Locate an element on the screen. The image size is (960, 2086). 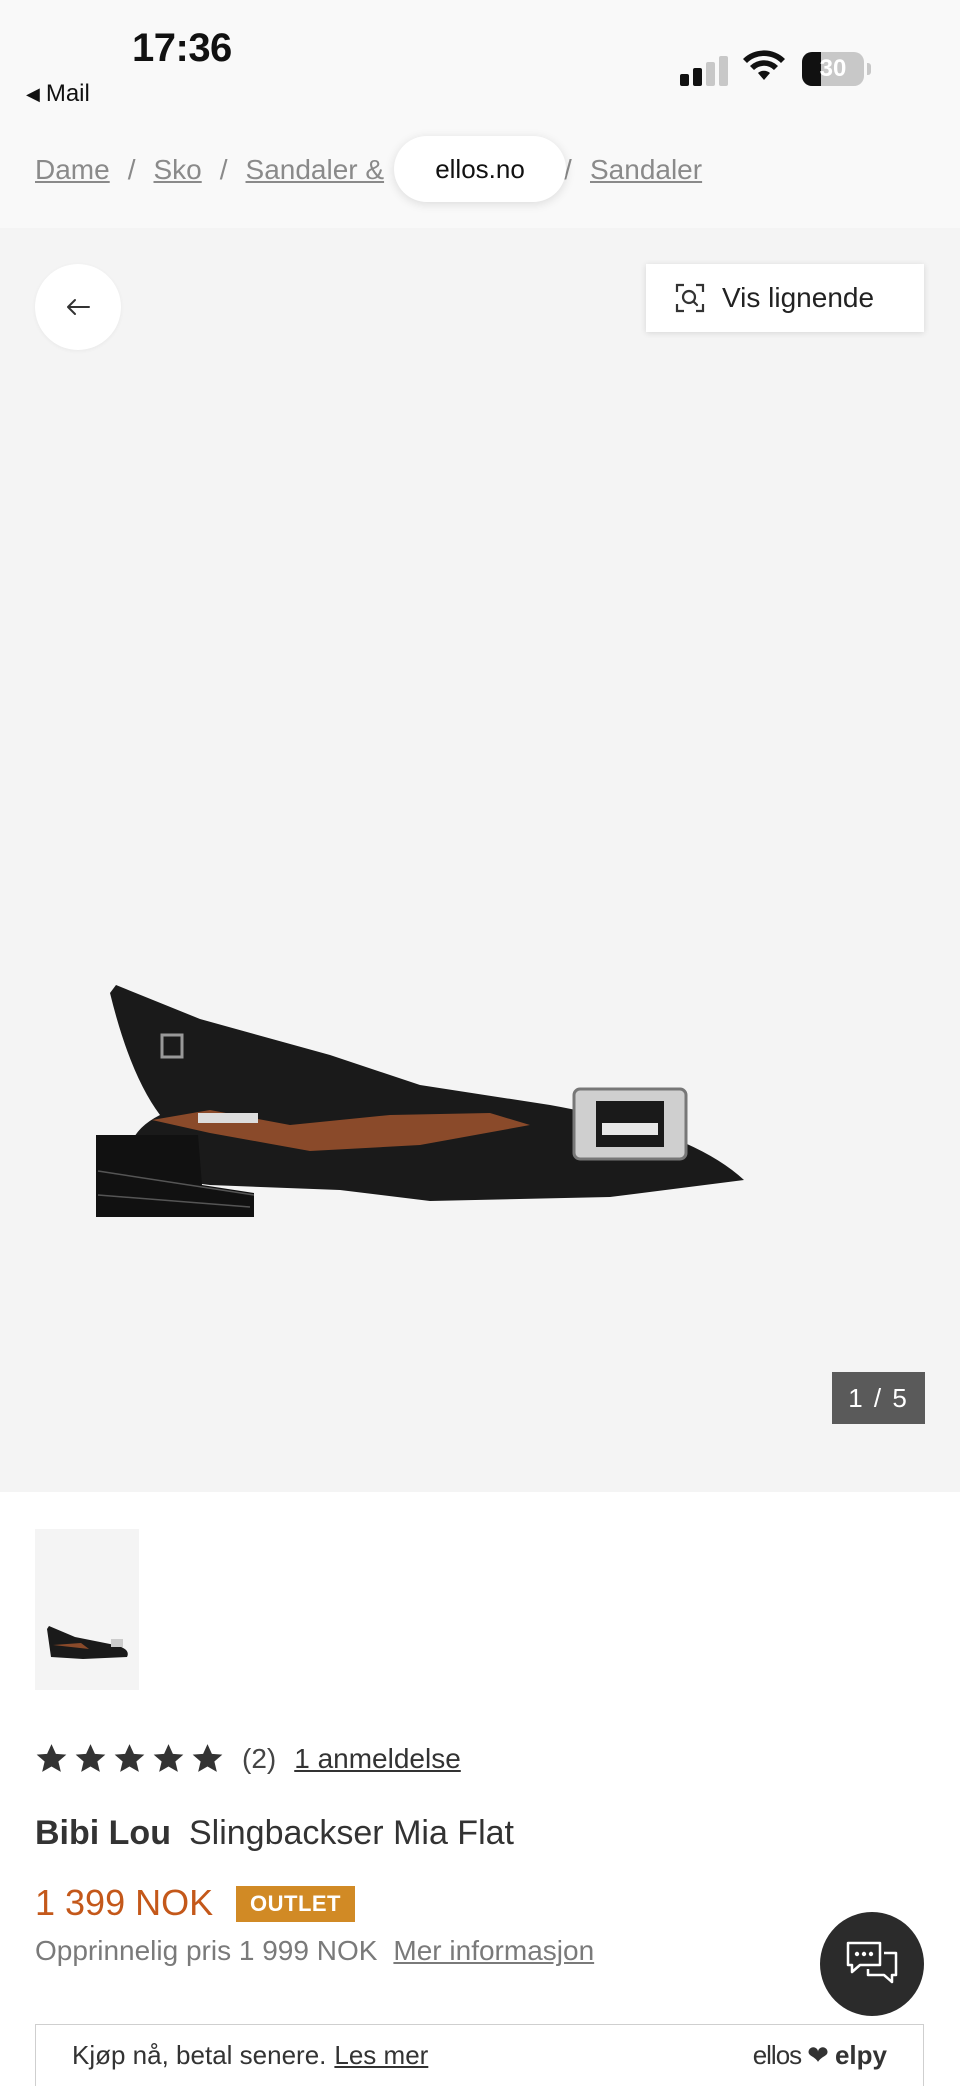
ellos-elpy-logo: ellos ❤ elpy is located at coordinates (820, 2055).